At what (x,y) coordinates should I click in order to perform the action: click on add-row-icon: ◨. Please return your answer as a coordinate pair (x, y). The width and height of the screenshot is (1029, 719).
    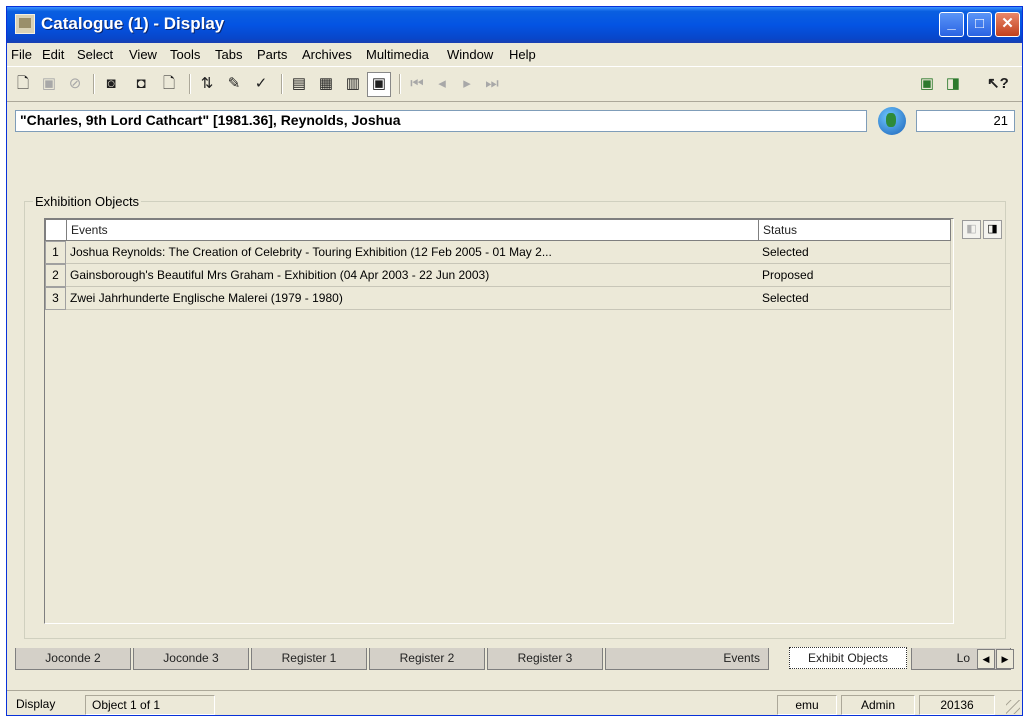
    Looking at the image, I should click on (992, 229).